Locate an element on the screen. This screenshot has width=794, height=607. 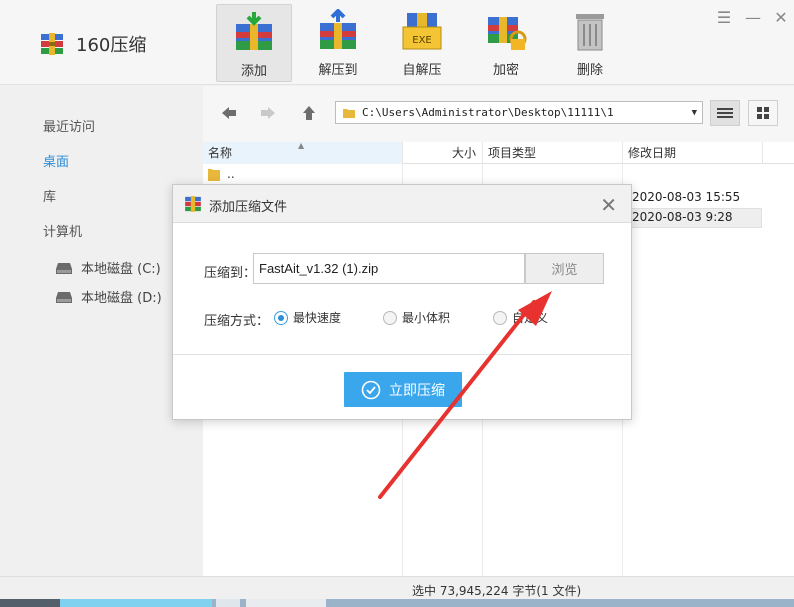
menu-icon: ☰ is located at coordinates (724, 17).